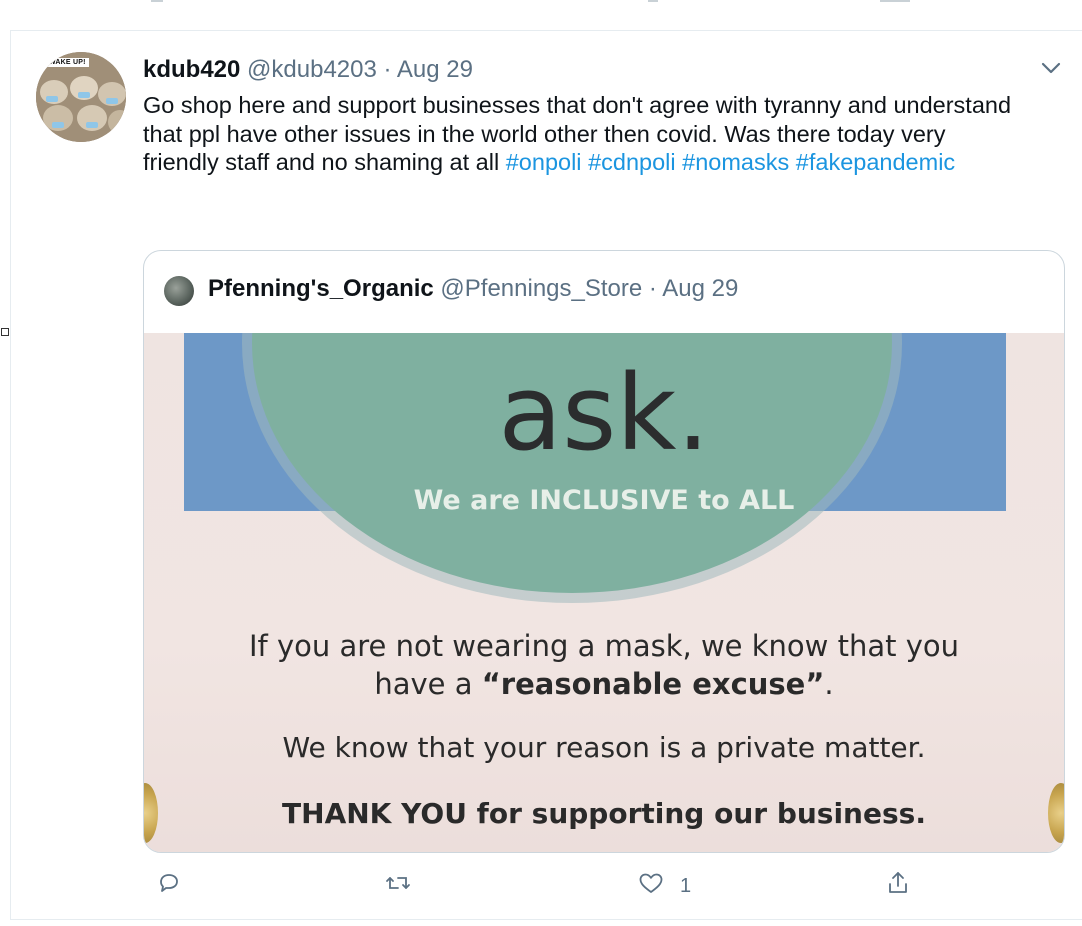 The image size is (1082, 926). What do you see at coordinates (1051, 68) in the screenshot?
I see `chevron-down-icon` at bounding box center [1051, 68].